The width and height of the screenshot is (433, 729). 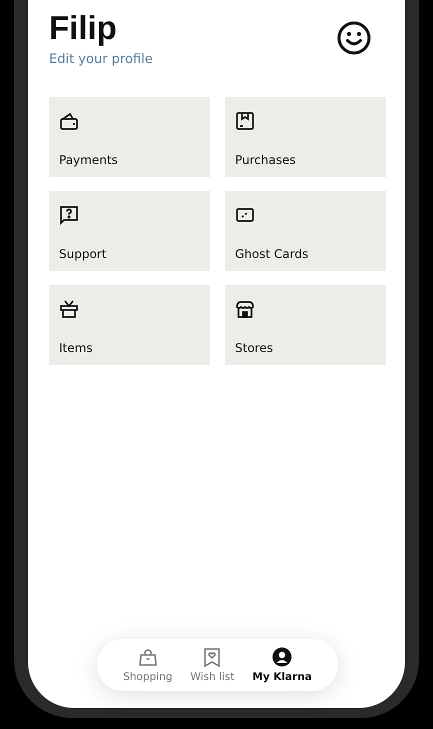 I want to click on nav-tab: Wish list, so click(x=212, y=665).